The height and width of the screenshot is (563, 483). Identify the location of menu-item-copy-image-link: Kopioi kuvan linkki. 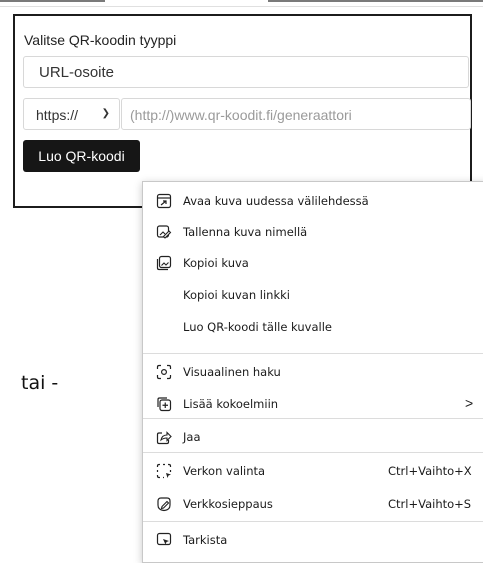
(313, 295).